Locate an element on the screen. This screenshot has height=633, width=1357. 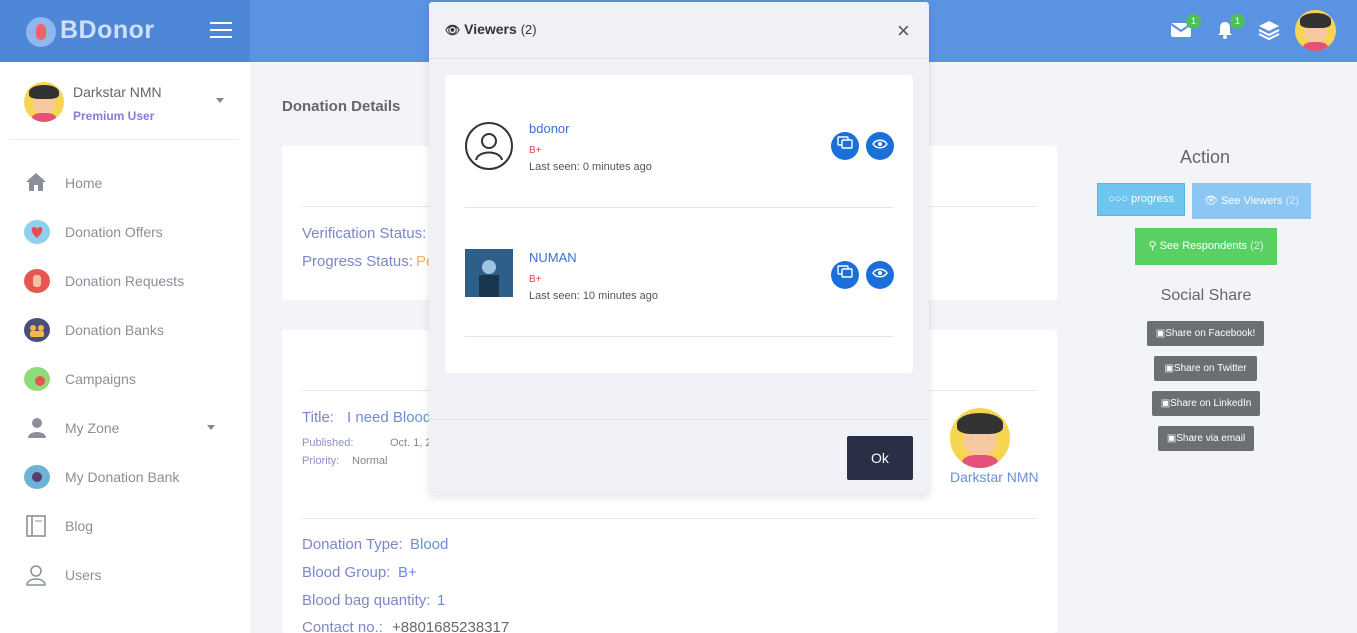
user-role: Premium User is located at coordinates (114, 116).